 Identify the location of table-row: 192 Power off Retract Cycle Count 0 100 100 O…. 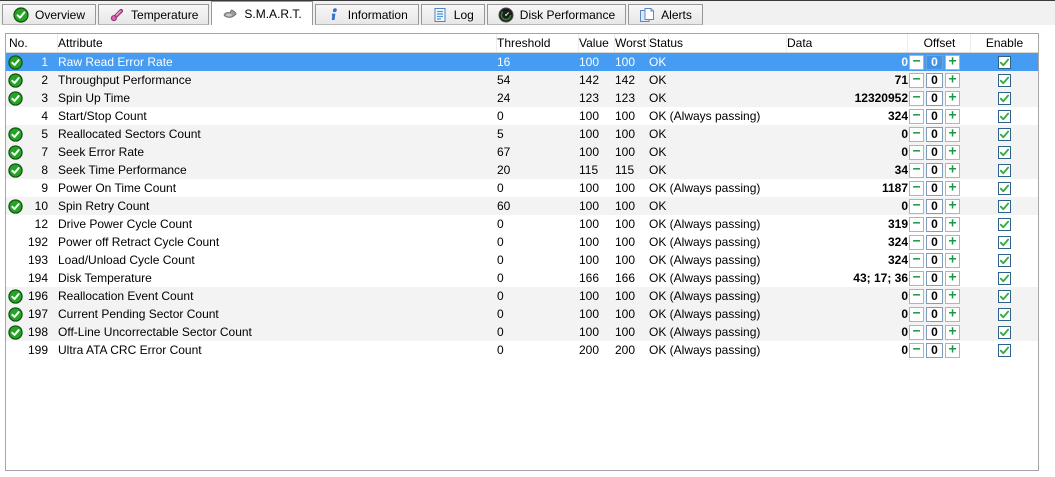
(522, 242).